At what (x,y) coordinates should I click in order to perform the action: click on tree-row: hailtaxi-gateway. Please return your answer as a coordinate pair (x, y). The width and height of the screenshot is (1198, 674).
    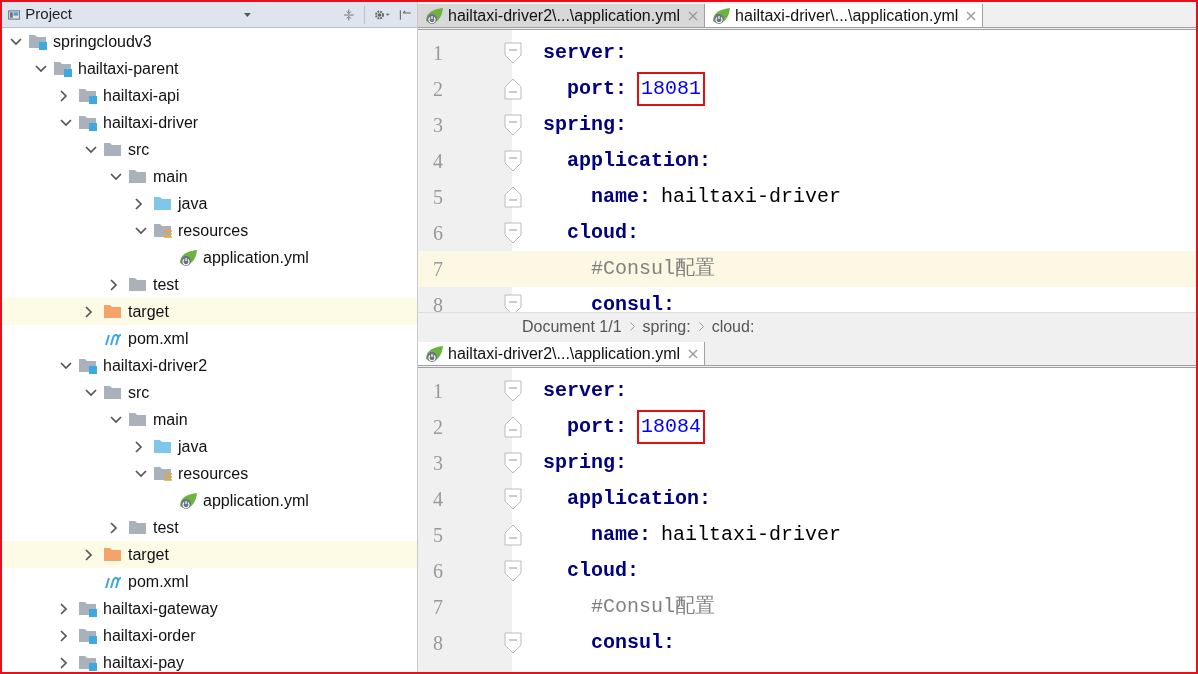
    Looking at the image, I should click on (209, 608).